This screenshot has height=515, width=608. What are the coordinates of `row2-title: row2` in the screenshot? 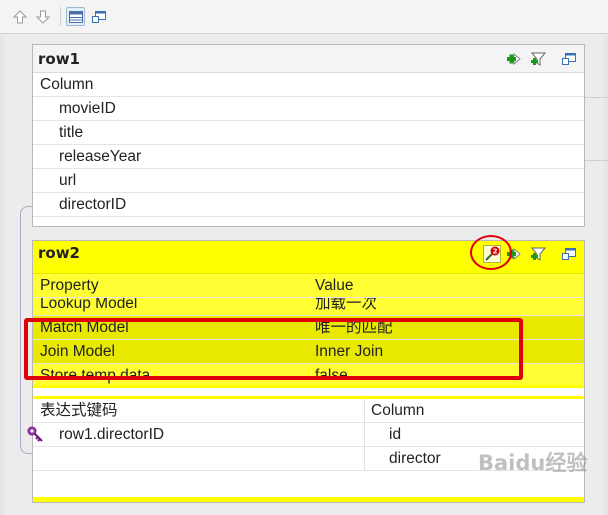 It's located at (59, 253).